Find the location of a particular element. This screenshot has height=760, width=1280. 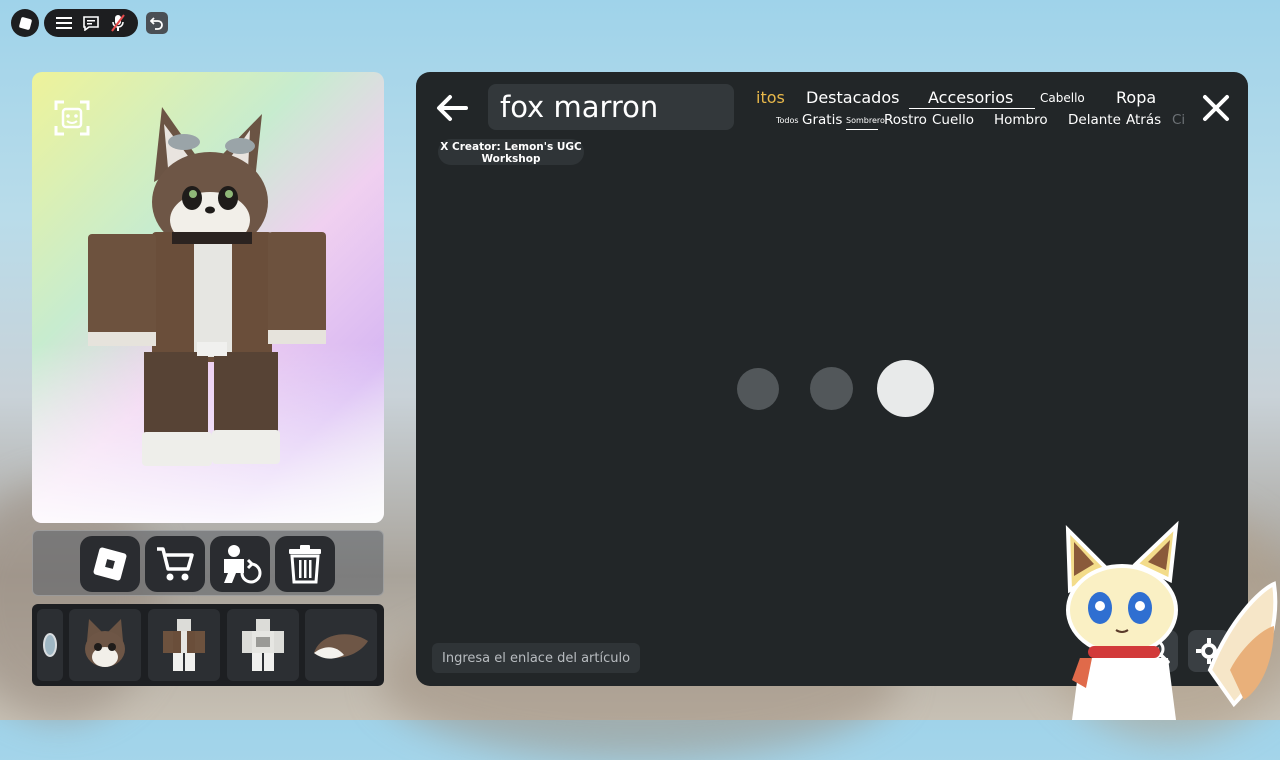

back-arrow-icon is located at coordinates (452, 108).